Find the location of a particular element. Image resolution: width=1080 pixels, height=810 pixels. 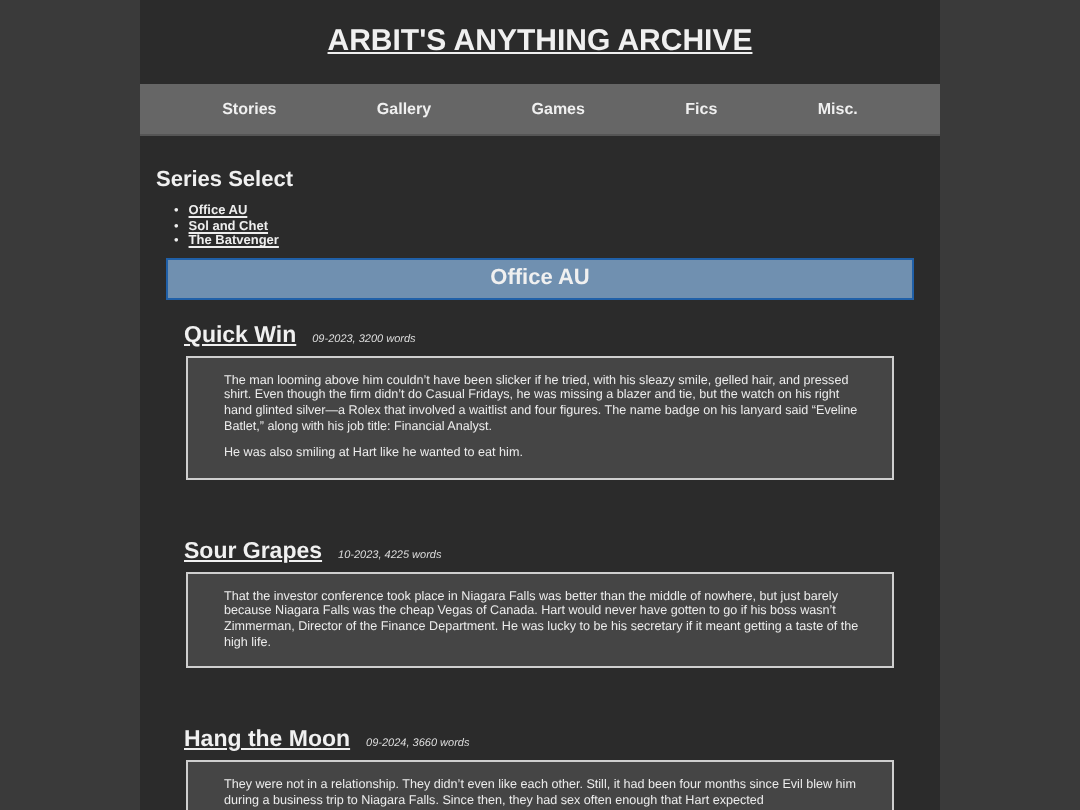

nav-link: Fics is located at coordinates (701, 109).